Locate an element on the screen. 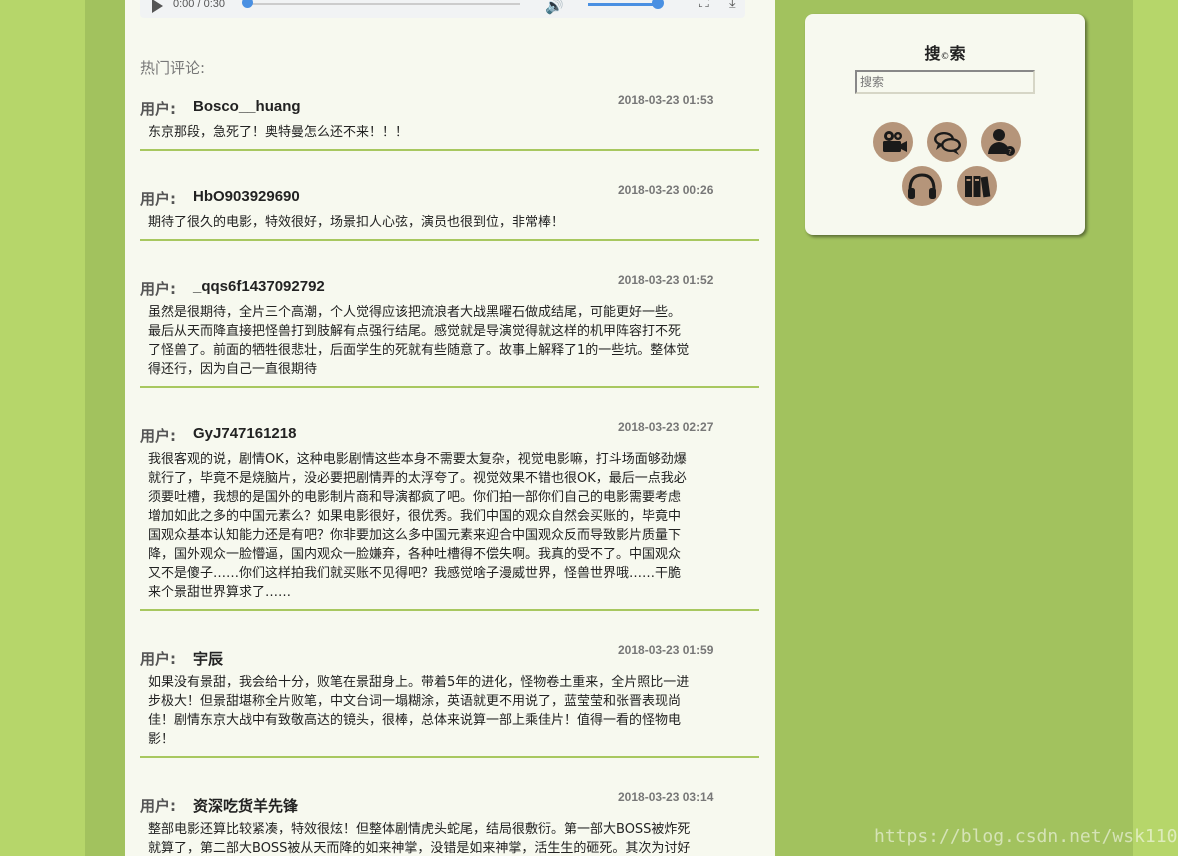 The width and height of the screenshot is (1178, 856). player-time: 0:00 / 0:30 is located at coordinates (199, 5).